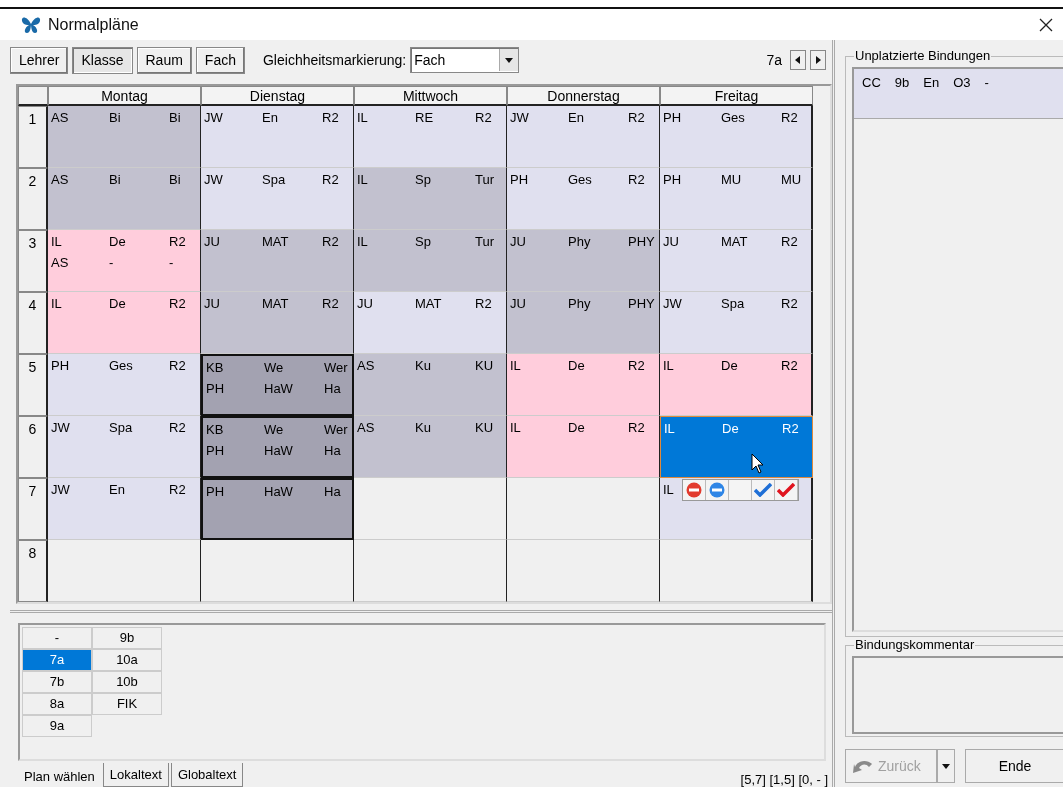 Image resolution: width=1063 pixels, height=787 pixels. Describe the element at coordinates (736, 199) in the screenshot. I see `lesson-cell: PH MU MU` at that location.